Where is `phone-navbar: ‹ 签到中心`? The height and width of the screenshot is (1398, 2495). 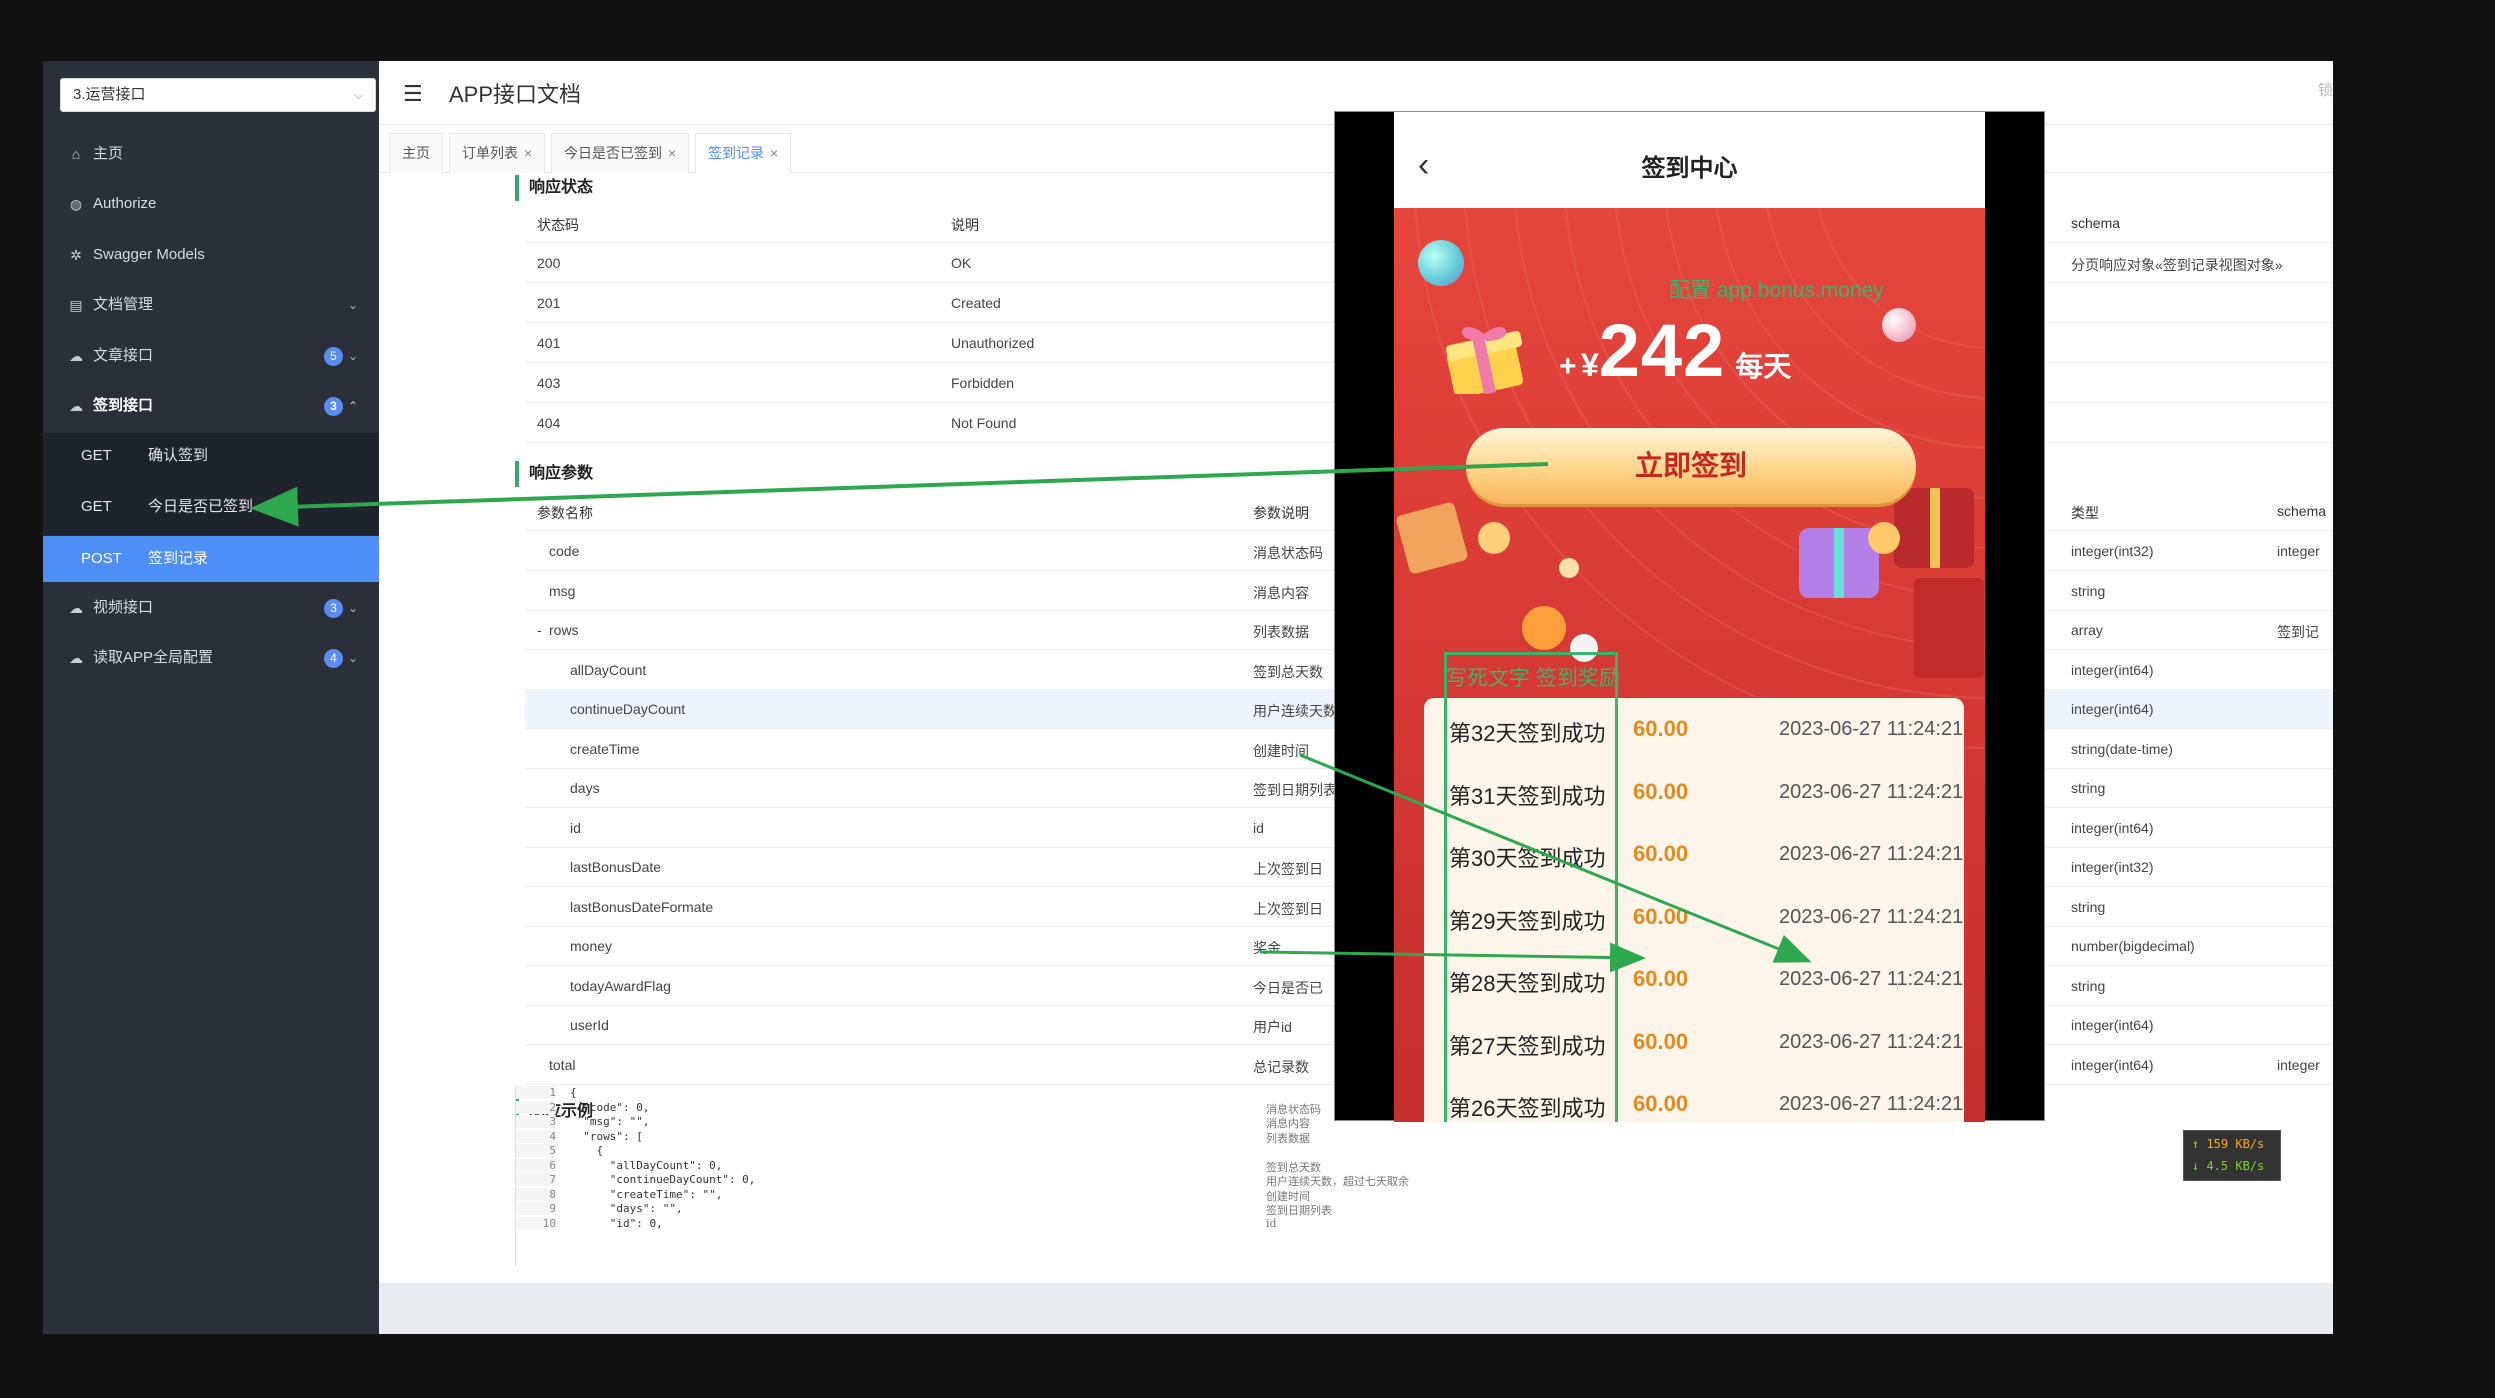
phone-navbar: ‹ 签到中心 is located at coordinates (1689, 160).